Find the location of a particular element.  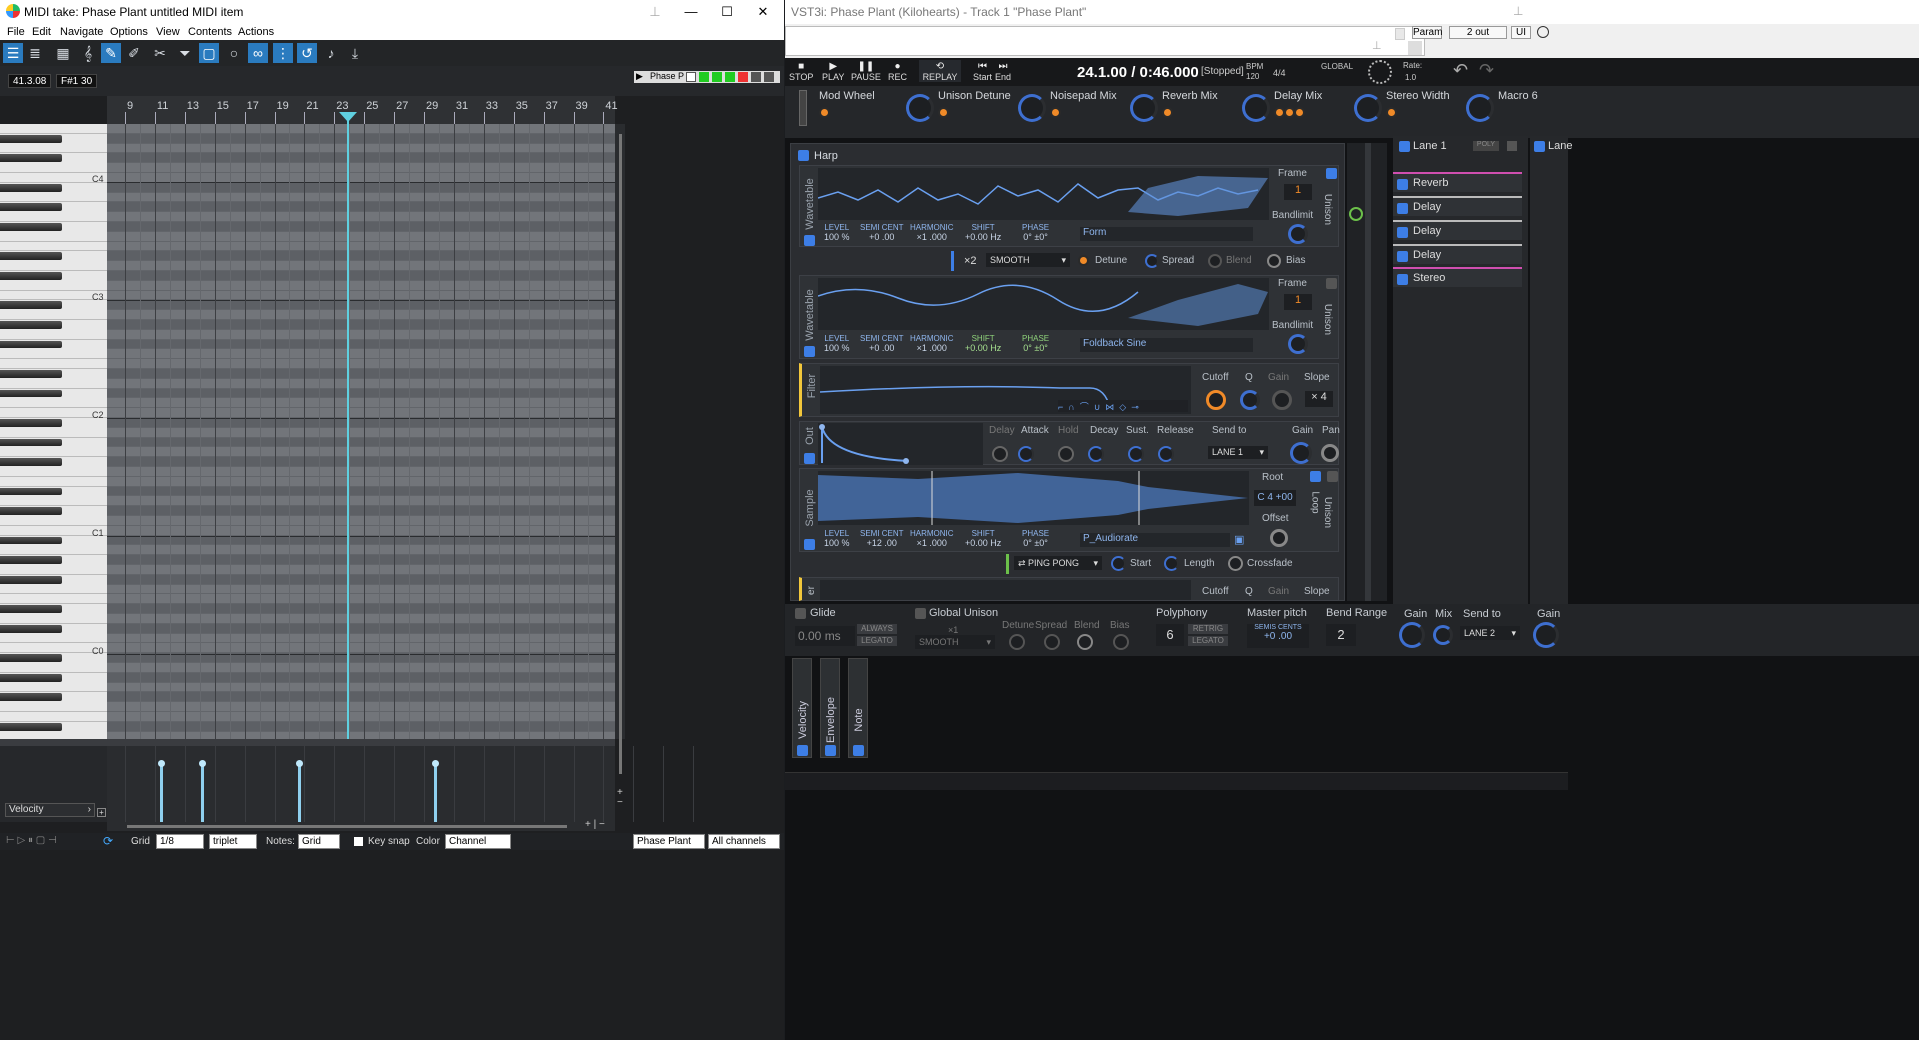

fx-close-icon is located at coordinates (1415, 48).